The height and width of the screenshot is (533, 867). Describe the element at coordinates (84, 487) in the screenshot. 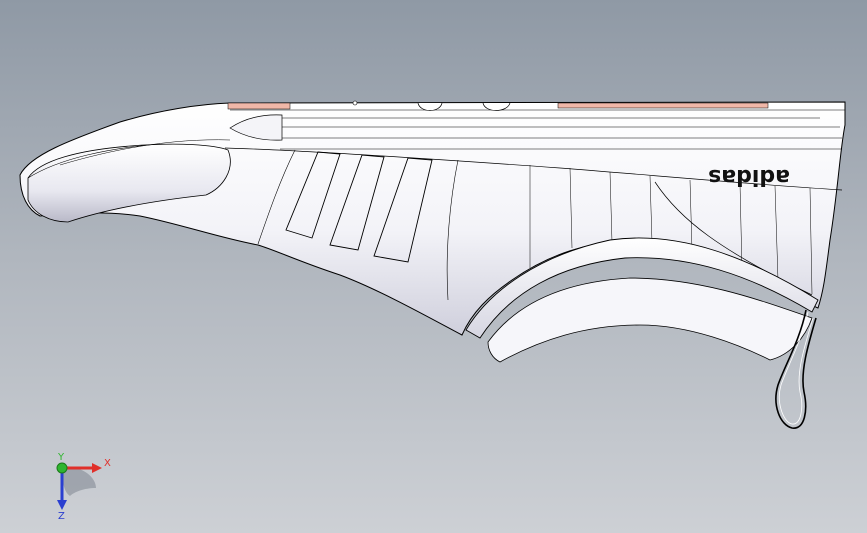

I see `orientation-triad: X Y Z` at that location.